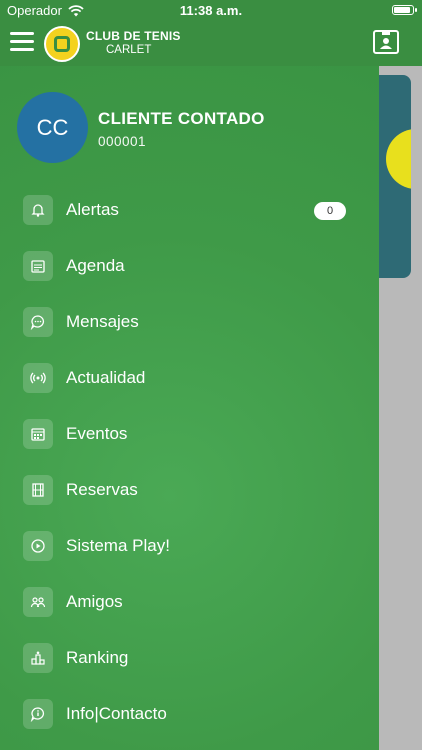 This screenshot has width=422, height=750. I want to click on menu-label: Eventos, so click(97, 433).